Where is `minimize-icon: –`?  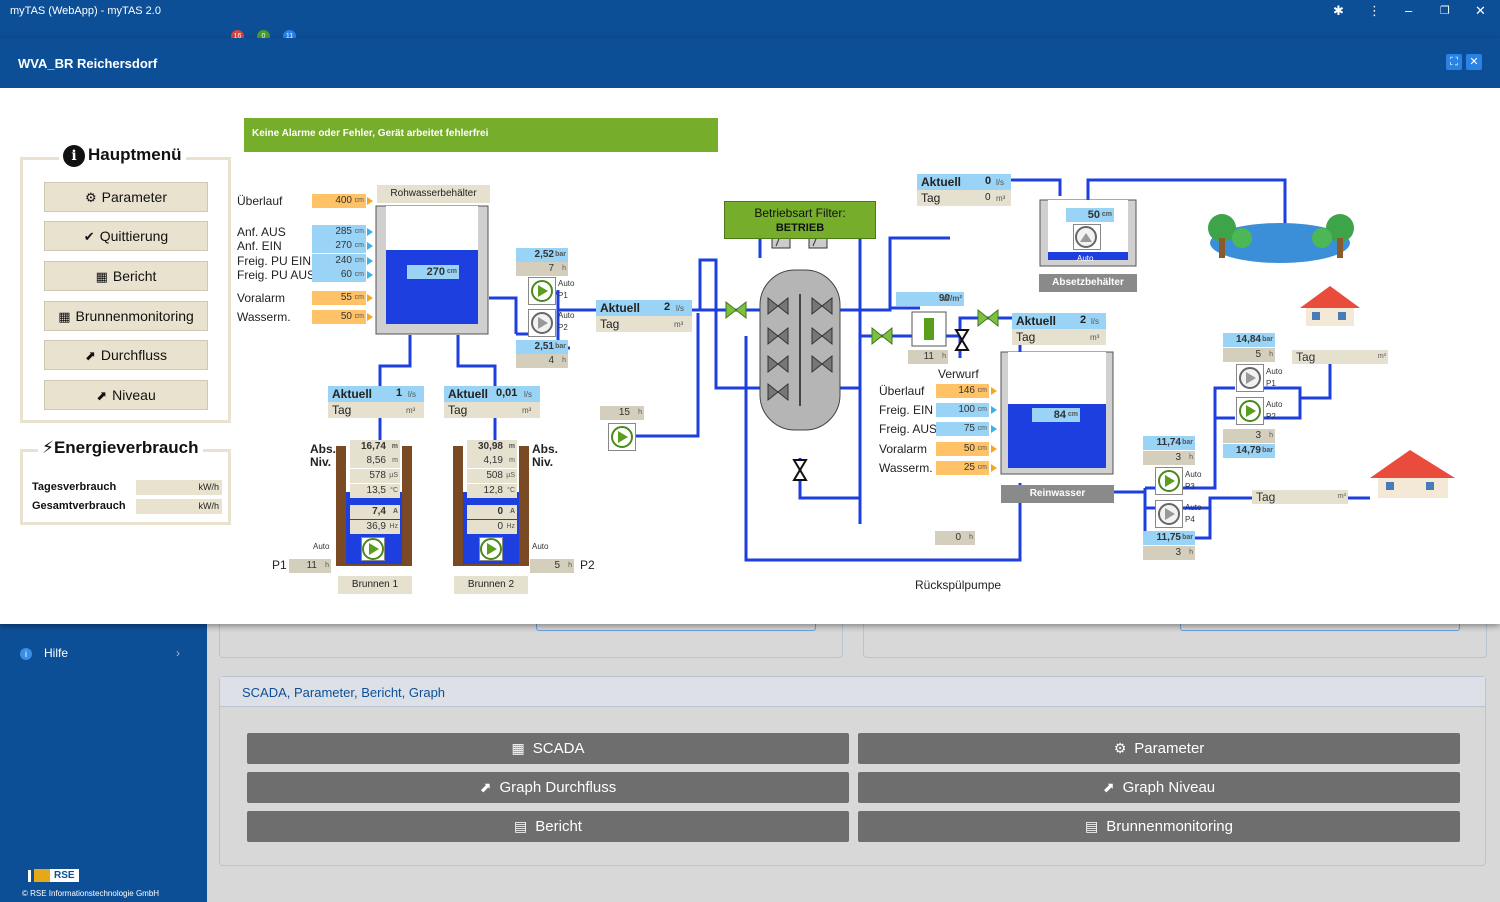 minimize-icon: – is located at coordinates (1408, 10).